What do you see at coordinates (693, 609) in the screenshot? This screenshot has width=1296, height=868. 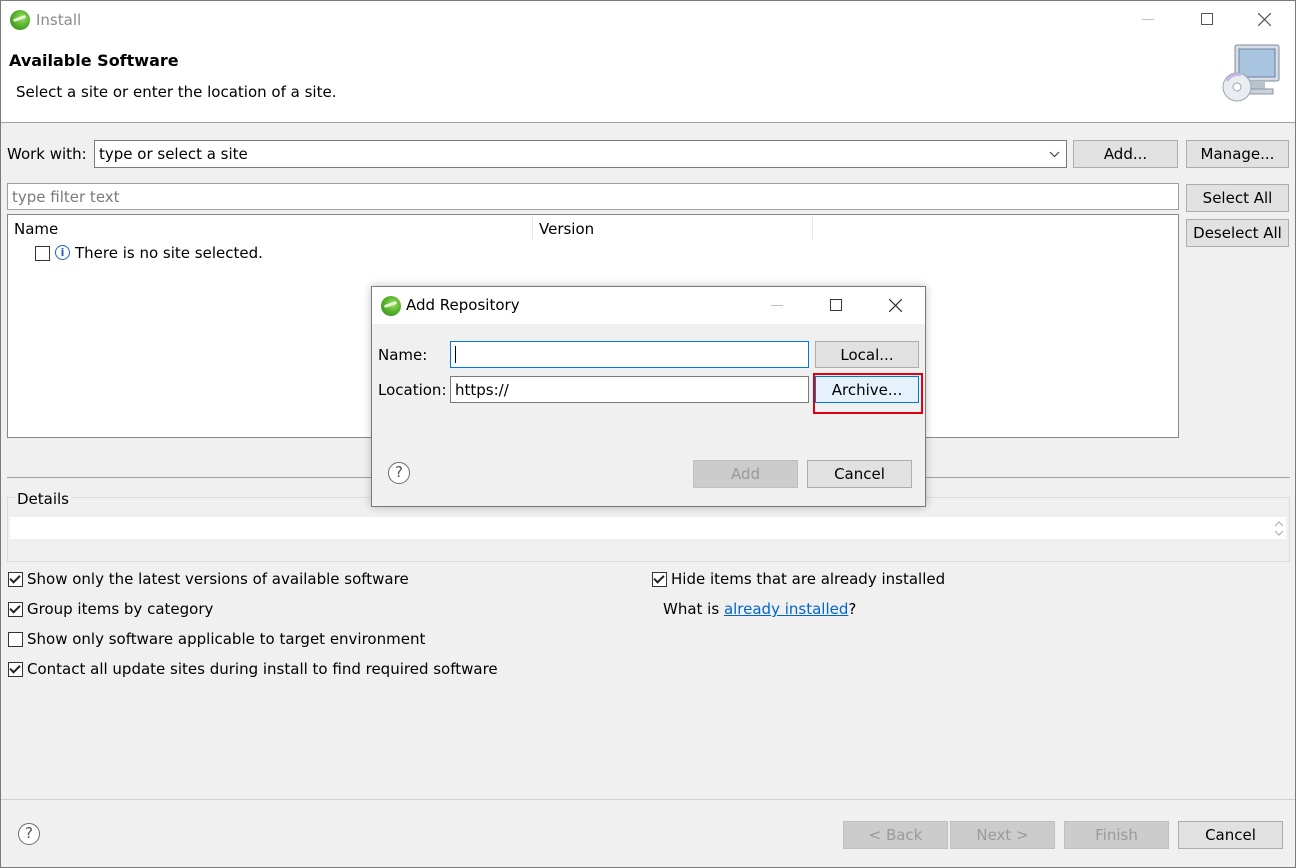 I see `already-installed-prefix: What is` at bounding box center [693, 609].